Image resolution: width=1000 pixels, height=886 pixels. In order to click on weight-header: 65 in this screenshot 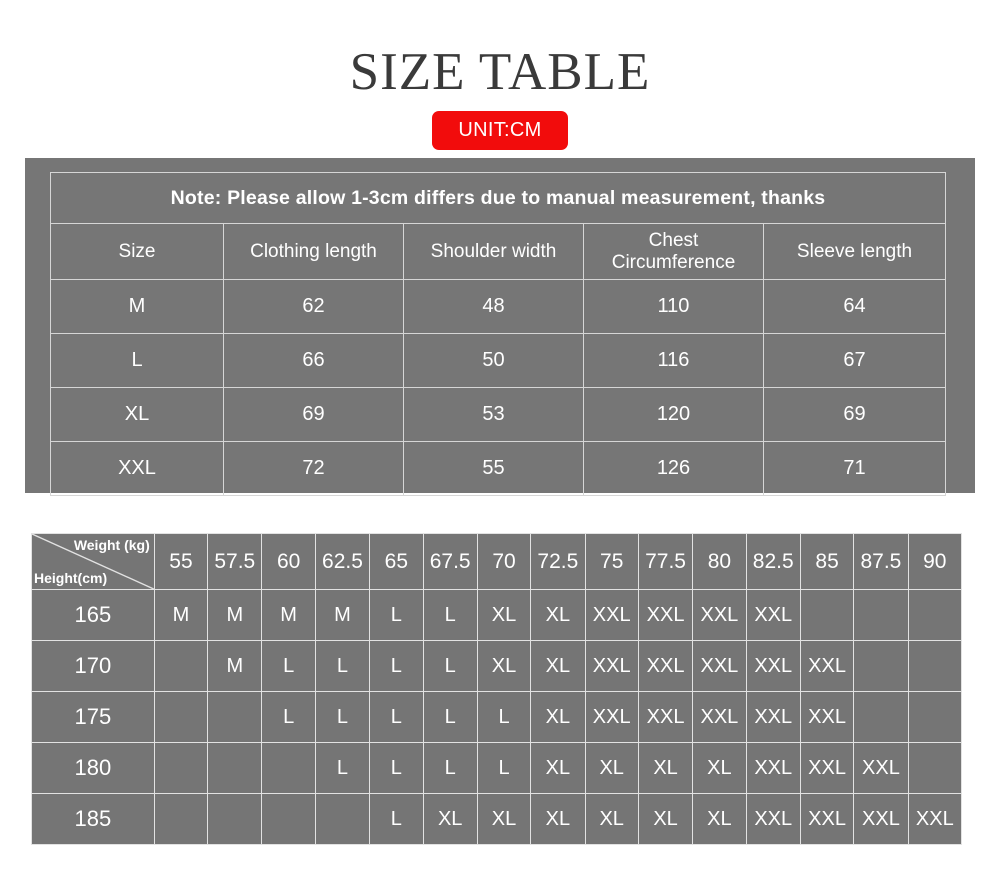, I will do `click(396, 561)`.